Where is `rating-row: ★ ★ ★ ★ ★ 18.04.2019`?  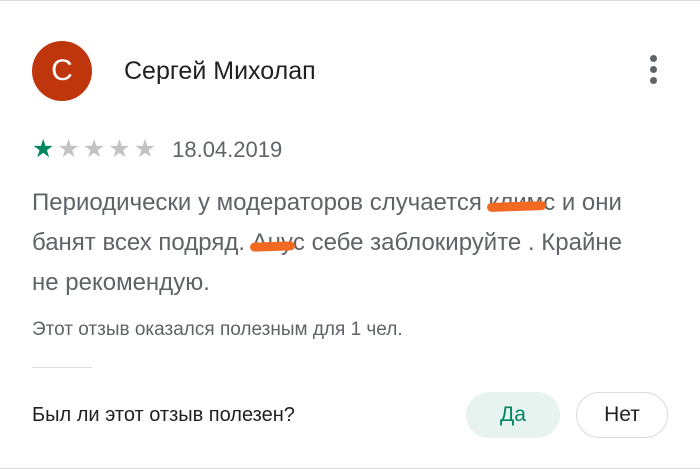
rating-row: ★ ★ ★ ★ ★ 18.04.2019 is located at coordinates (157, 150).